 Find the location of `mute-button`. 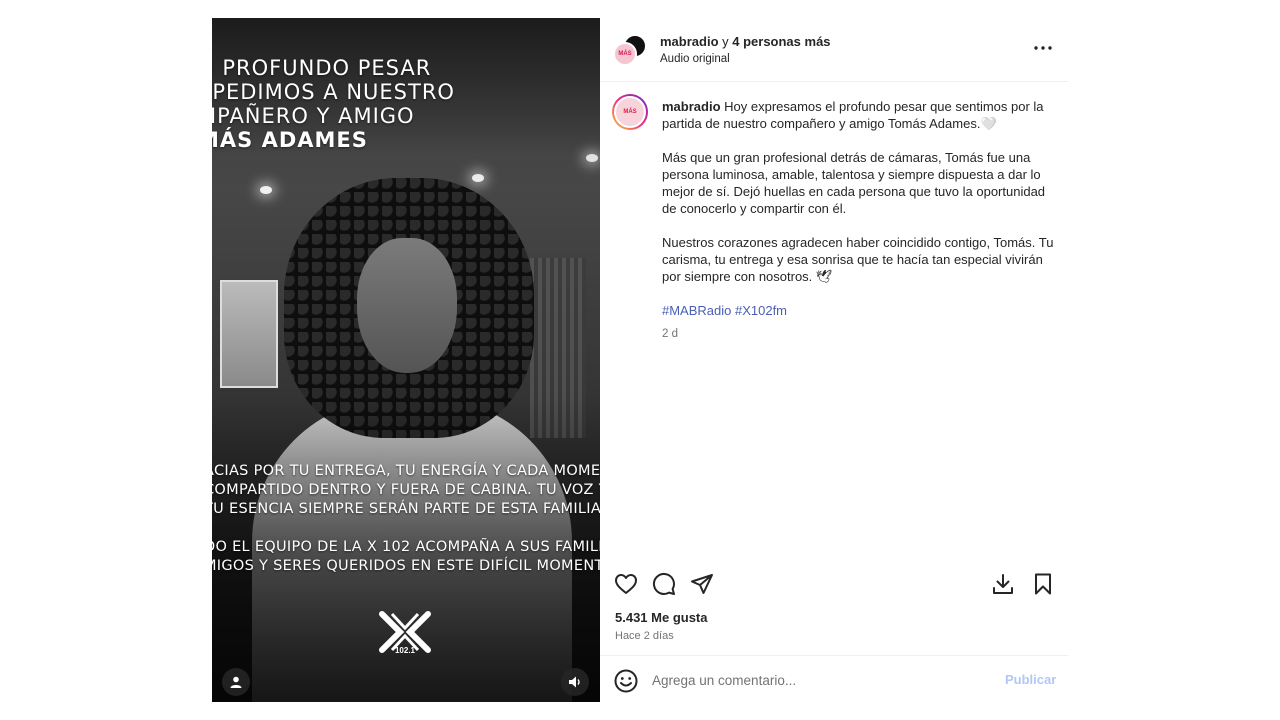

mute-button is located at coordinates (575, 682).